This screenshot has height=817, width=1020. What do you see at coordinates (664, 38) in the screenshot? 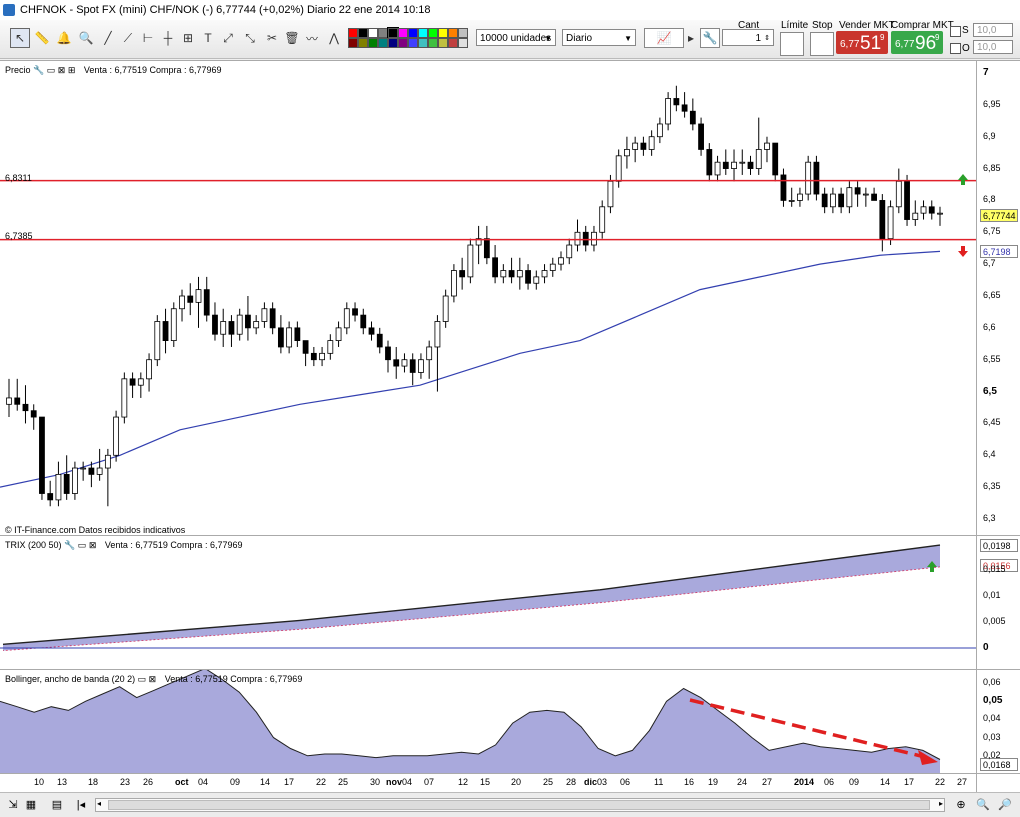
I see `indicator-chart-icon: 📈` at bounding box center [664, 38].